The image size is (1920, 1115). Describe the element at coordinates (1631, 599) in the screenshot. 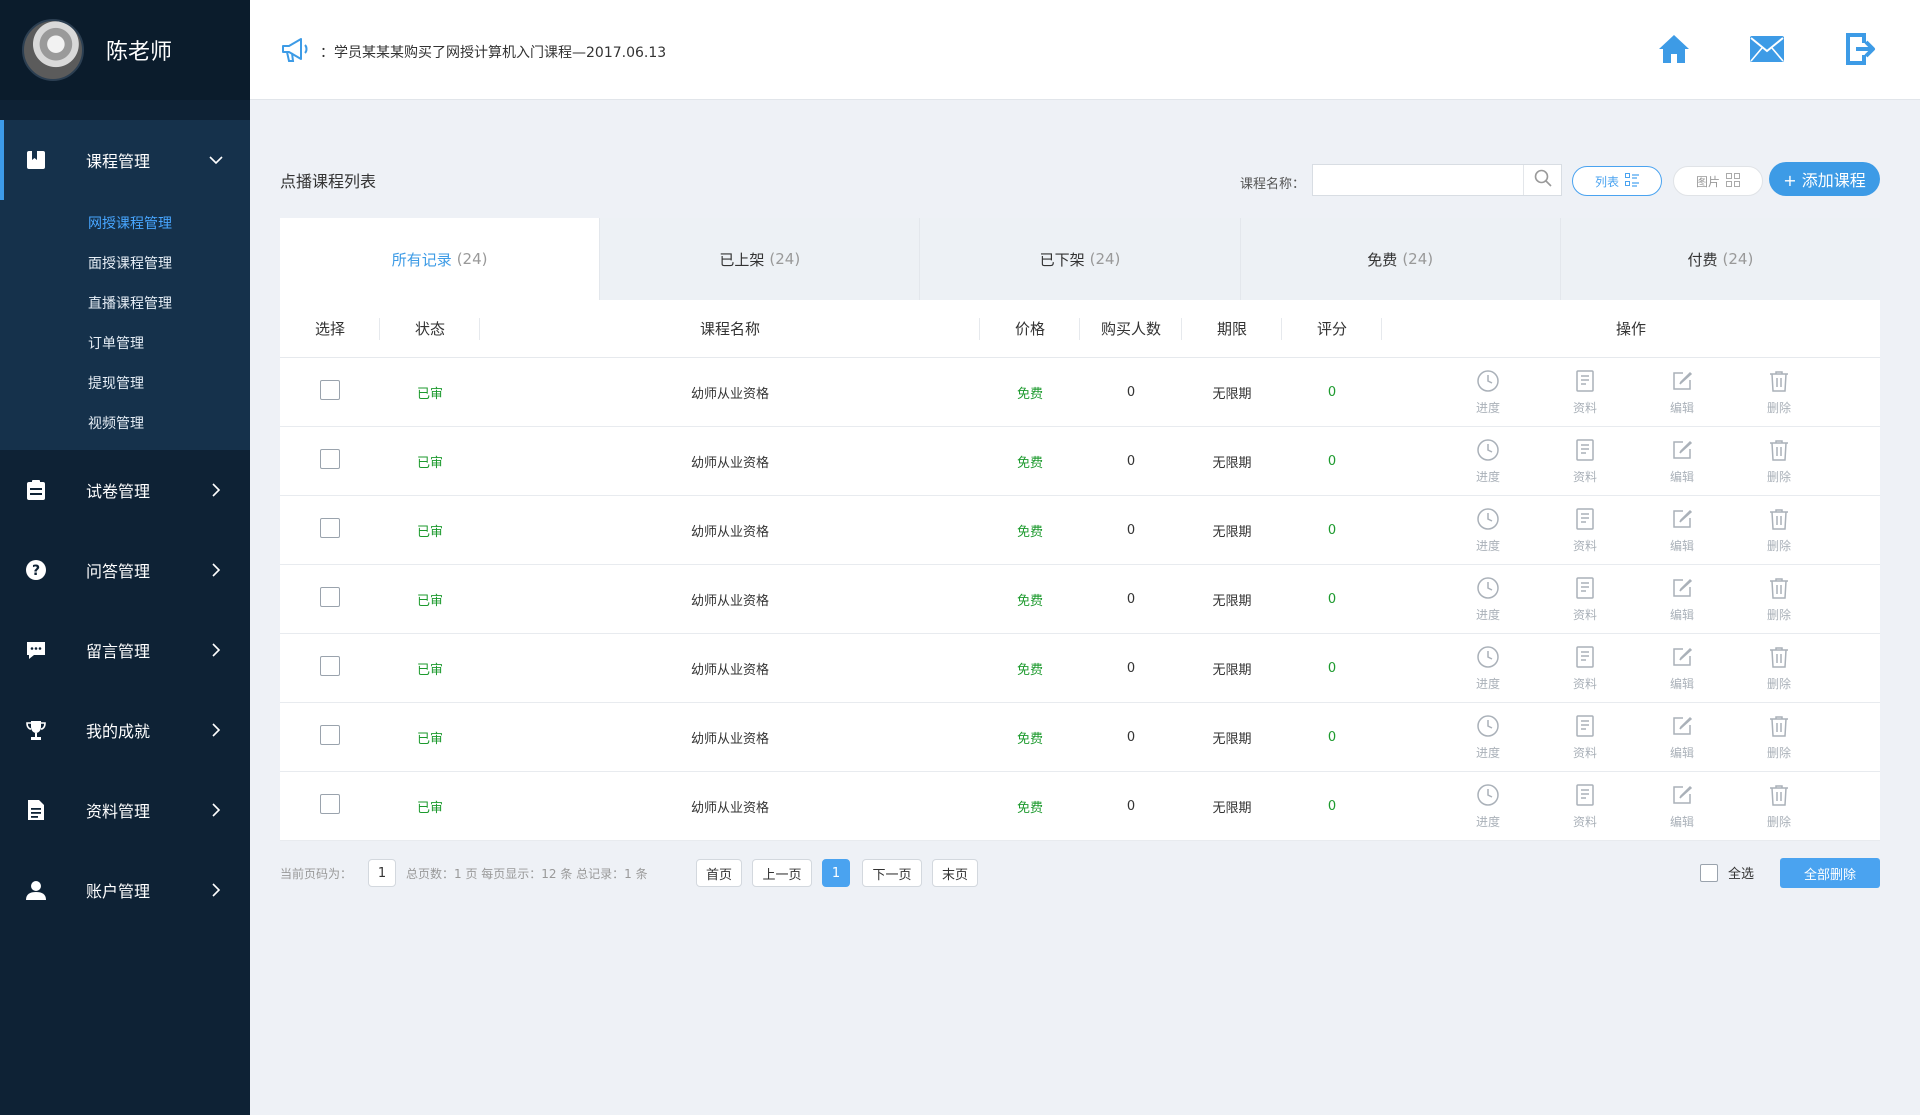

I see `operations-cell: 进度 资料 编辑 删除` at that location.